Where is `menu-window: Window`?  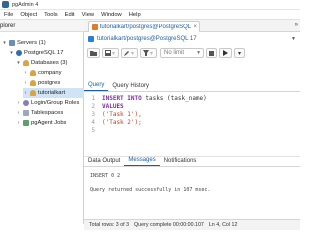 menu-window: Window is located at coordinates (111, 15).